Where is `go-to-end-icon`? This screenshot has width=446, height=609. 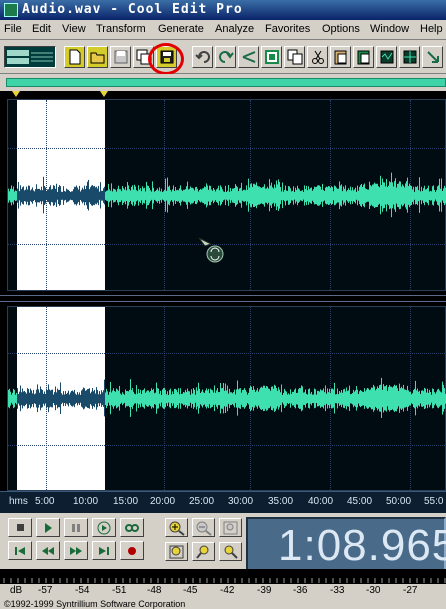 go-to-end-icon is located at coordinates (104, 551).